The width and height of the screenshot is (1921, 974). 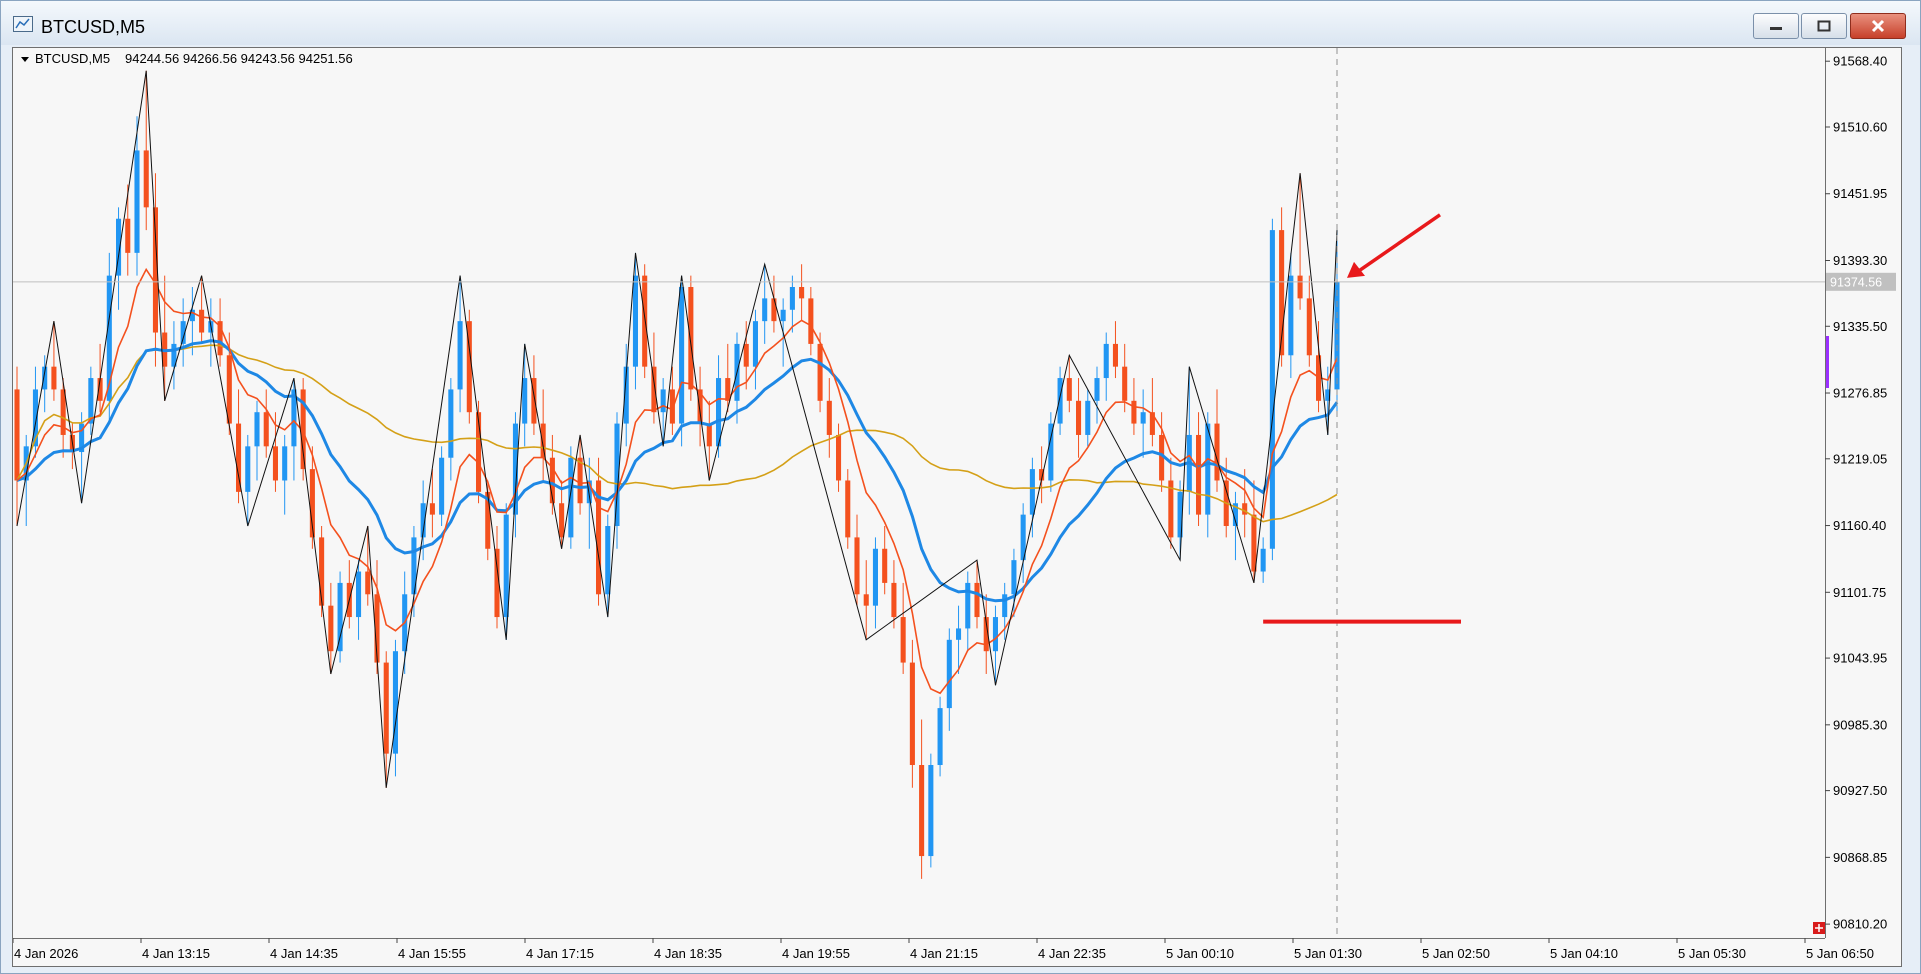 I want to click on time-tick-label: 4 Jan 17:15, so click(x=560, y=953).